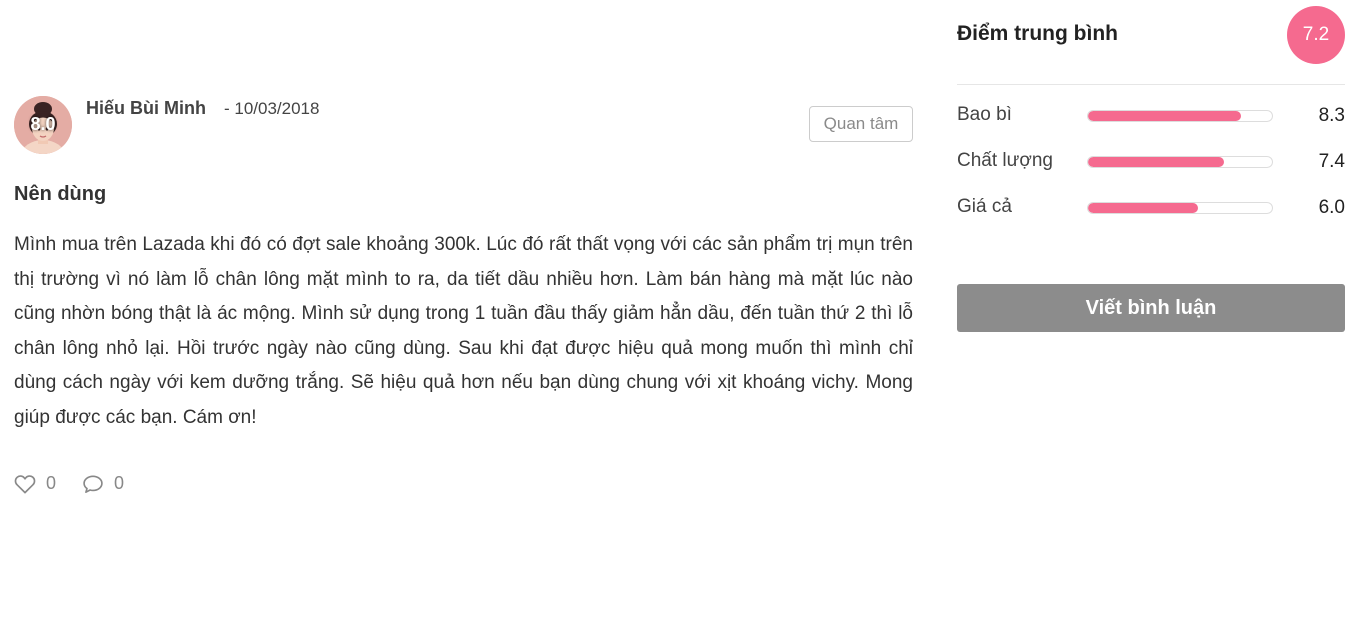 Image resolution: width=1356 pixels, height=620 pixels. What do you see at coordinates (1037, 33) in the screenshot?
I see `panel-title: Điểm trung bình` at bounding box center [1037, 33].